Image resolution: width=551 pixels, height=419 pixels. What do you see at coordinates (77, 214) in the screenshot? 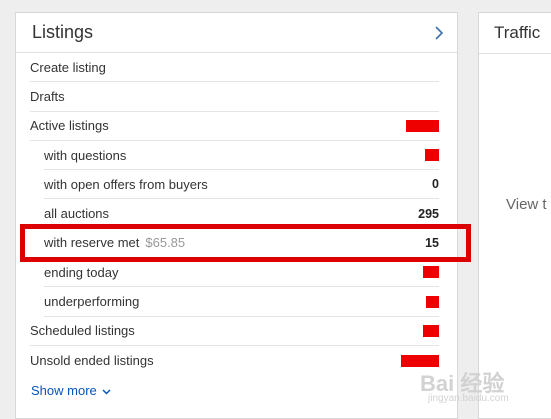
I see `row-label: all auctions` at bounding box center [77, 214].